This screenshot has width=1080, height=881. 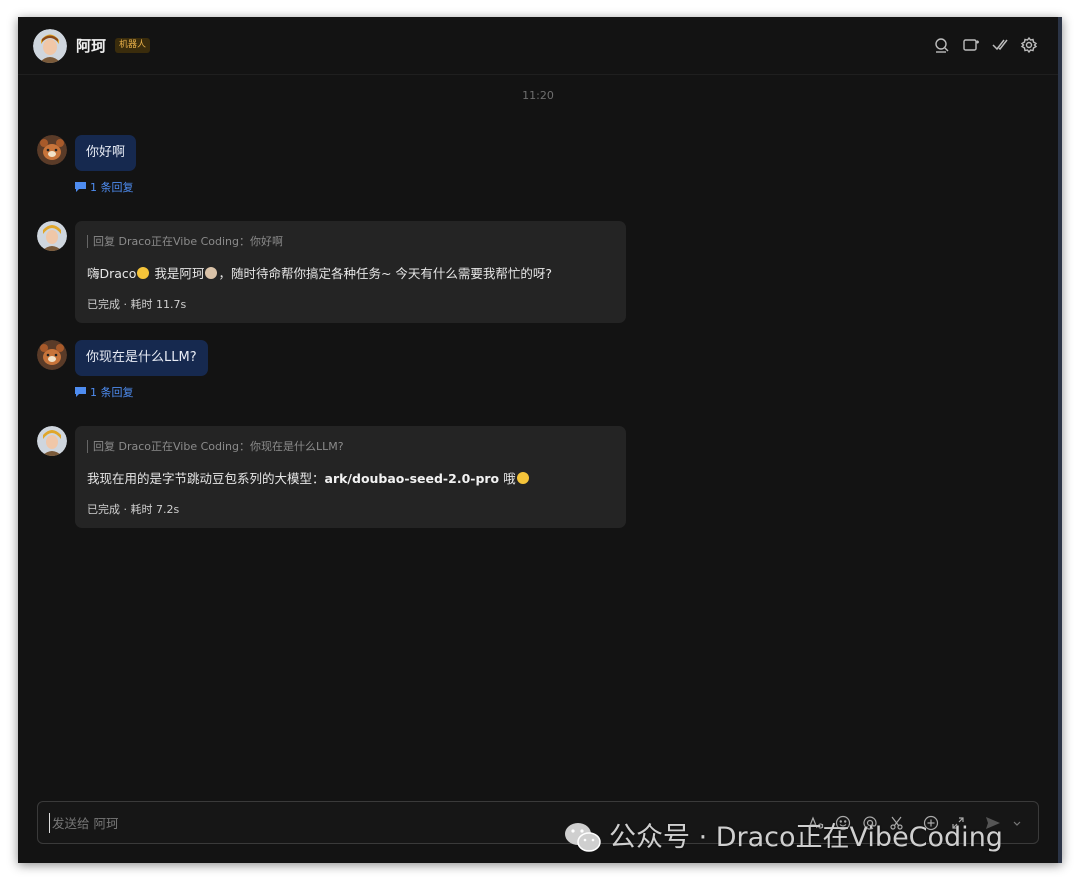 I want to click on watermark-text: 公众号 · Draco正在VibeCoding, so click(x=806, y=837).